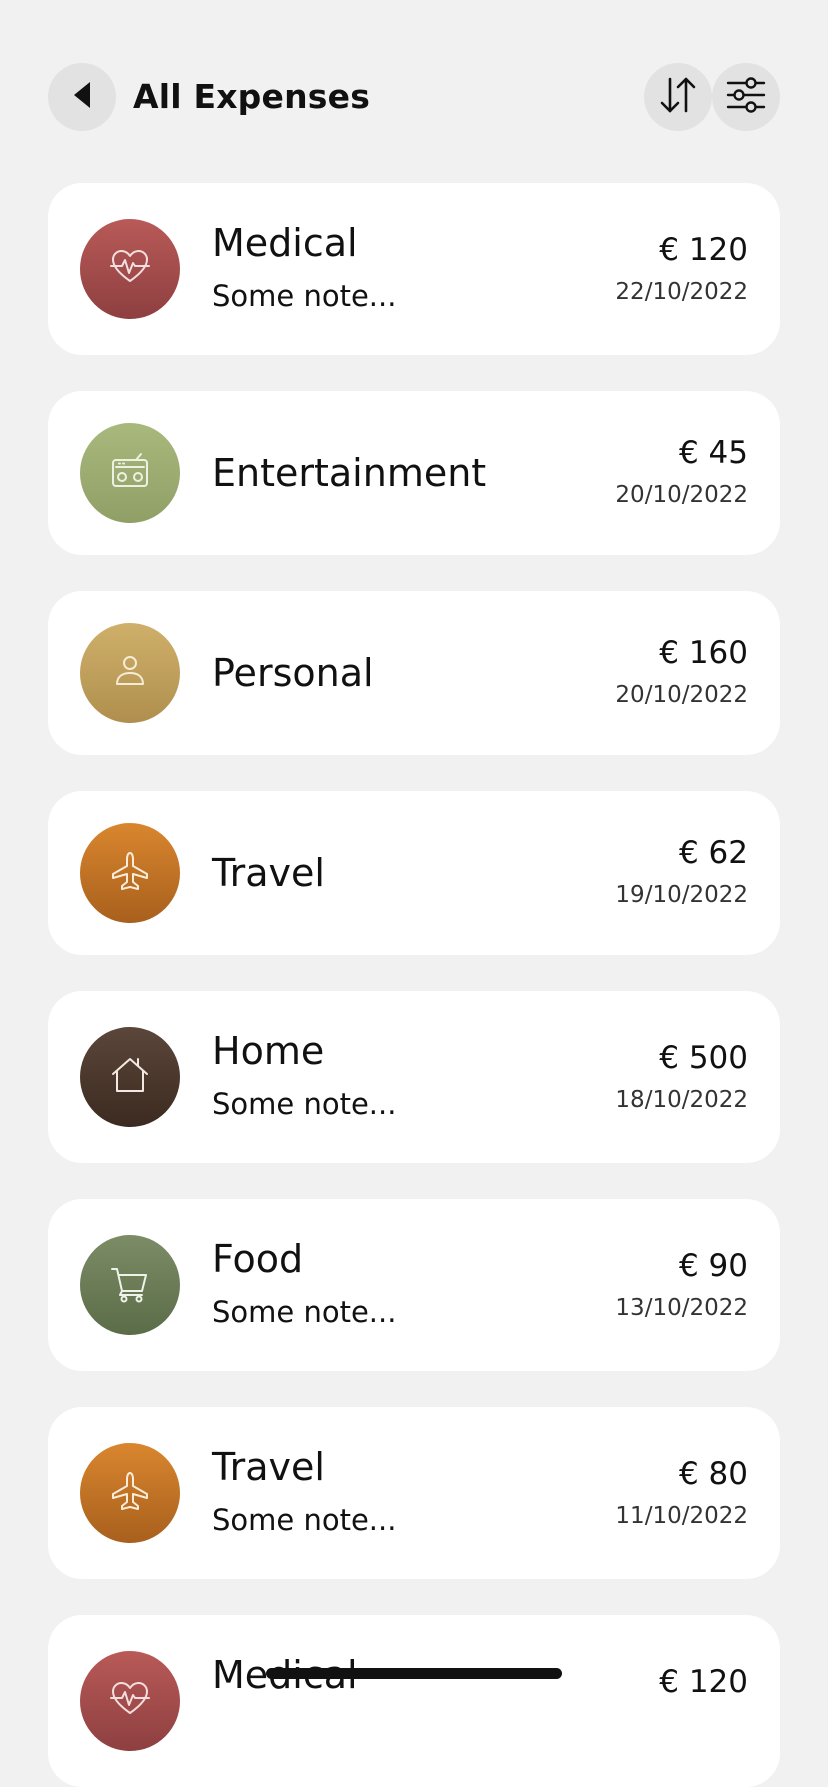 This screenshot has height=1787, width=828. What do you see at coordinates (681, 1516) in the screenshot?
I see `expense-date: 11/10/2022` at bounding box center [681, 1516].